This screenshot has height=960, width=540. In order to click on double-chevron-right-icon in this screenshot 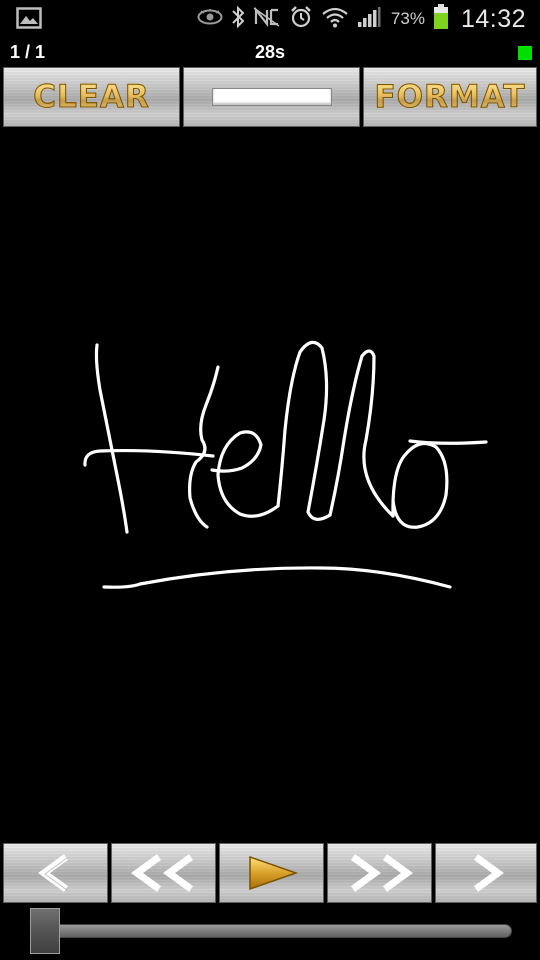, I will do `click(381, 873)`.